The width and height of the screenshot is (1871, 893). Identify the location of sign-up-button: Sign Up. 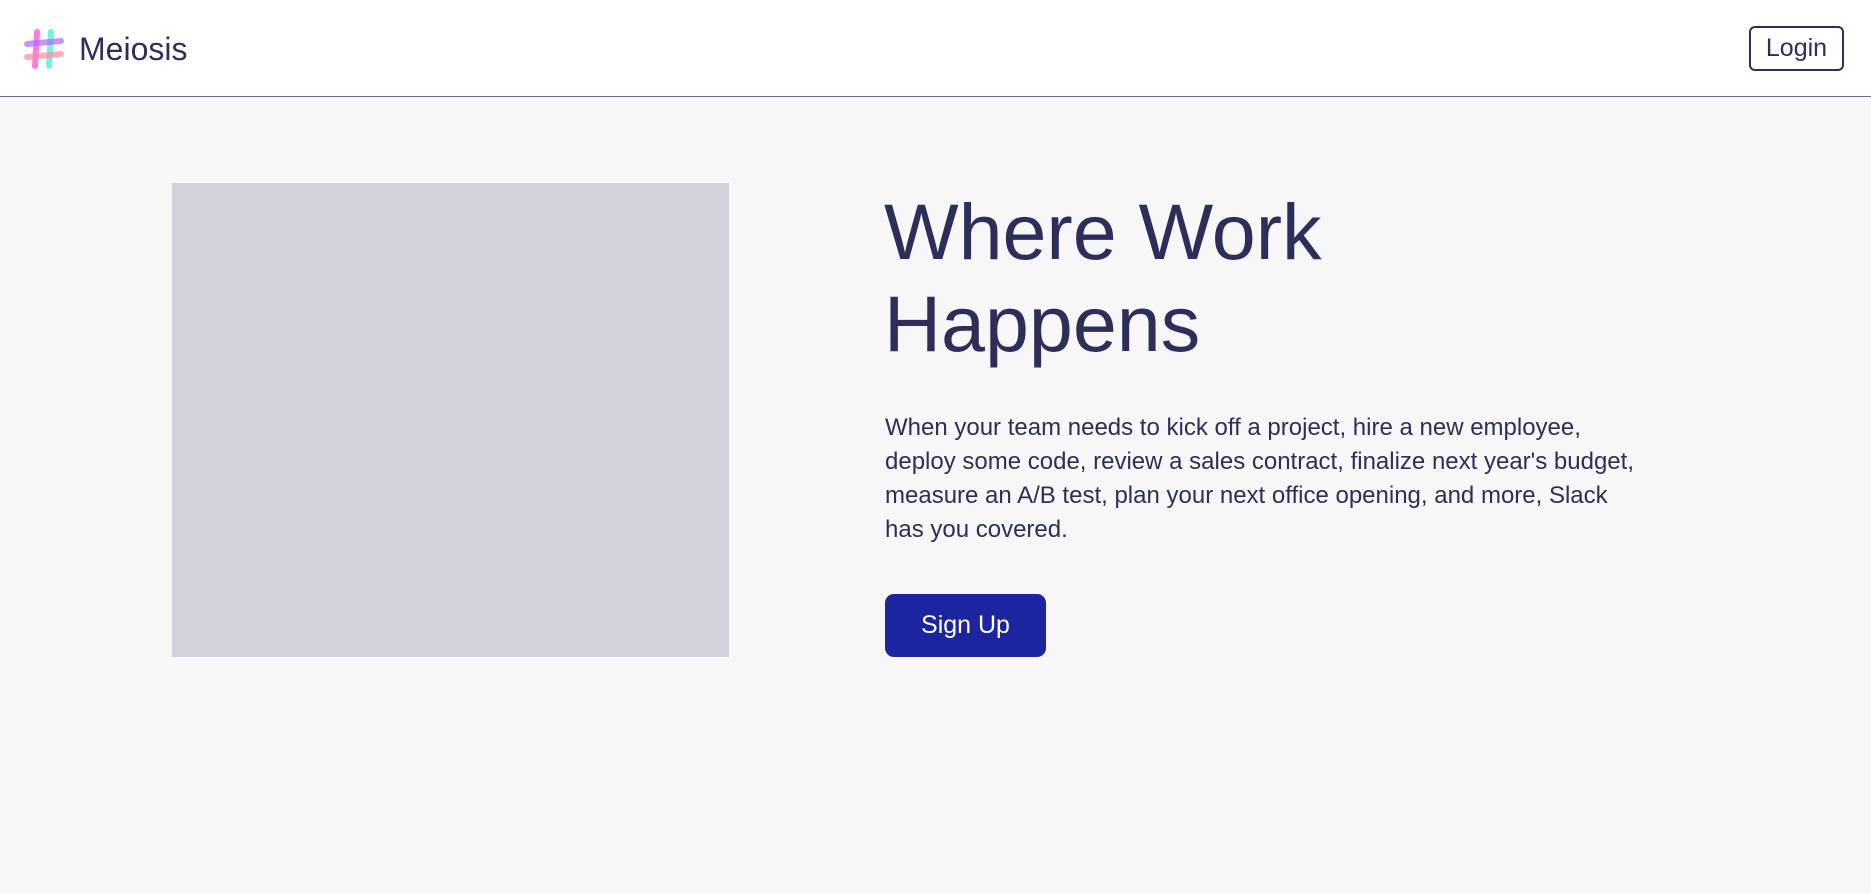
(965, 625).